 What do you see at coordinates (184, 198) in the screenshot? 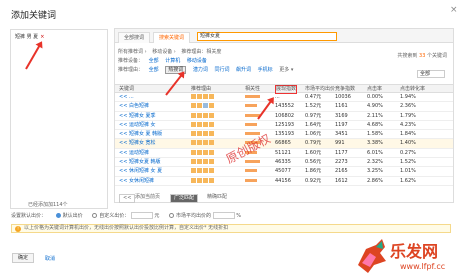
I see `broad-match-button: 广泛匹配` at bounding box center [184, 198].